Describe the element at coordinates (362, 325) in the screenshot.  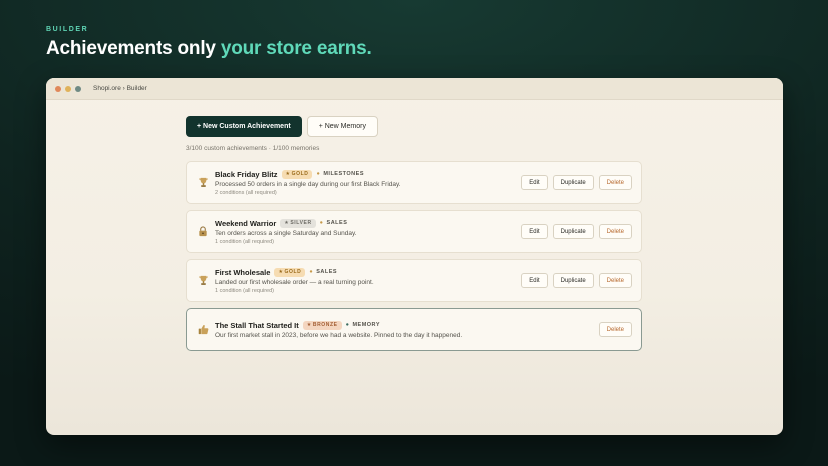
I see `category-tag: ● MEMORY` at that location.